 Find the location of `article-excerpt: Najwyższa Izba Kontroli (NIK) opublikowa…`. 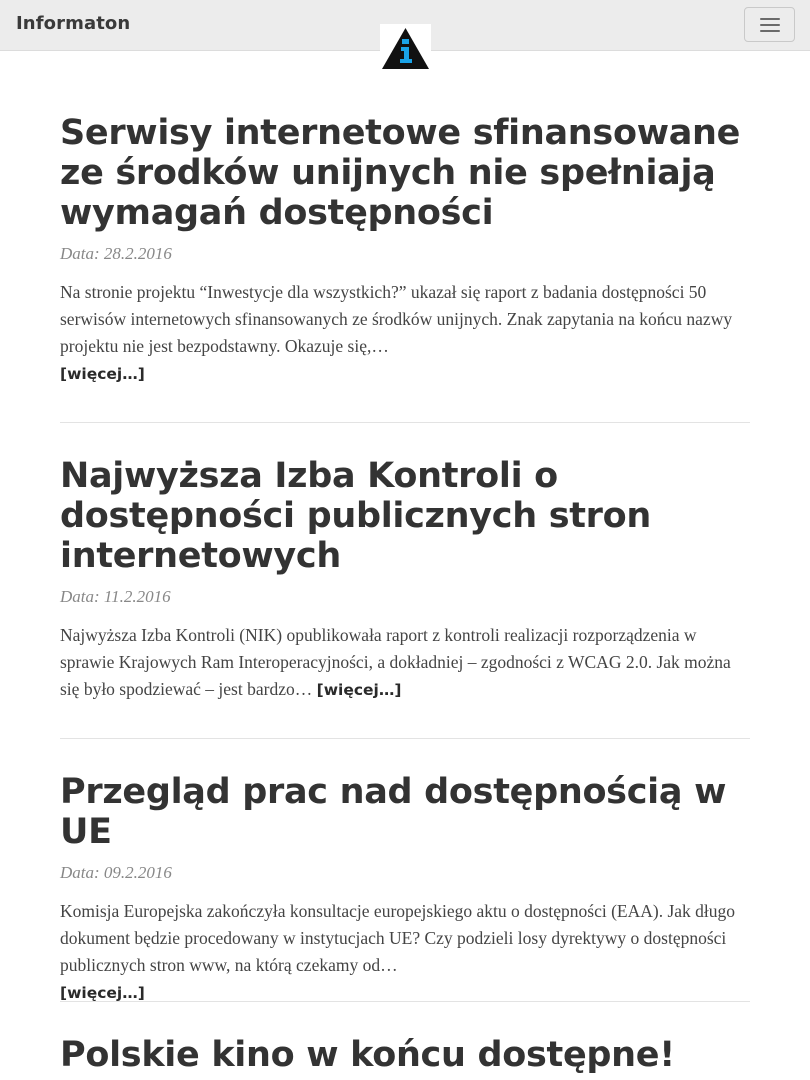

article-excerpt: Najwyższa Izba Kontroli (NIK) opublikowa… is located at coordinates (405, 663).